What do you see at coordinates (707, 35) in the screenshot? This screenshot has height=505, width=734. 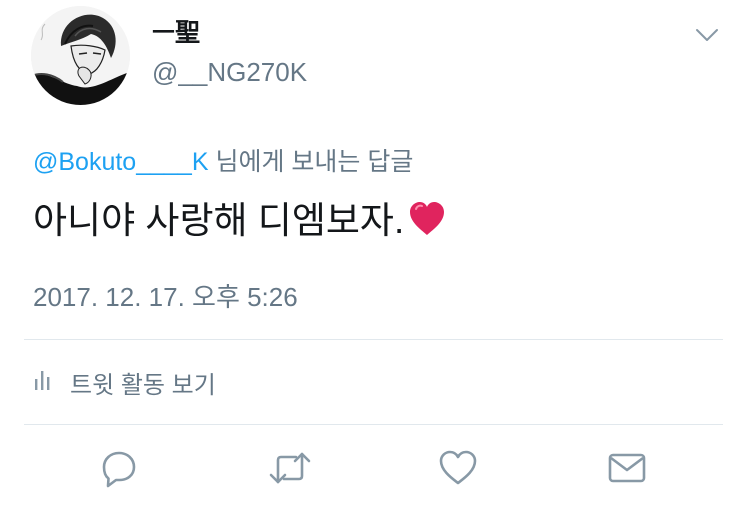 I see `chevron-down-icon` at bounding box center [707, 35].